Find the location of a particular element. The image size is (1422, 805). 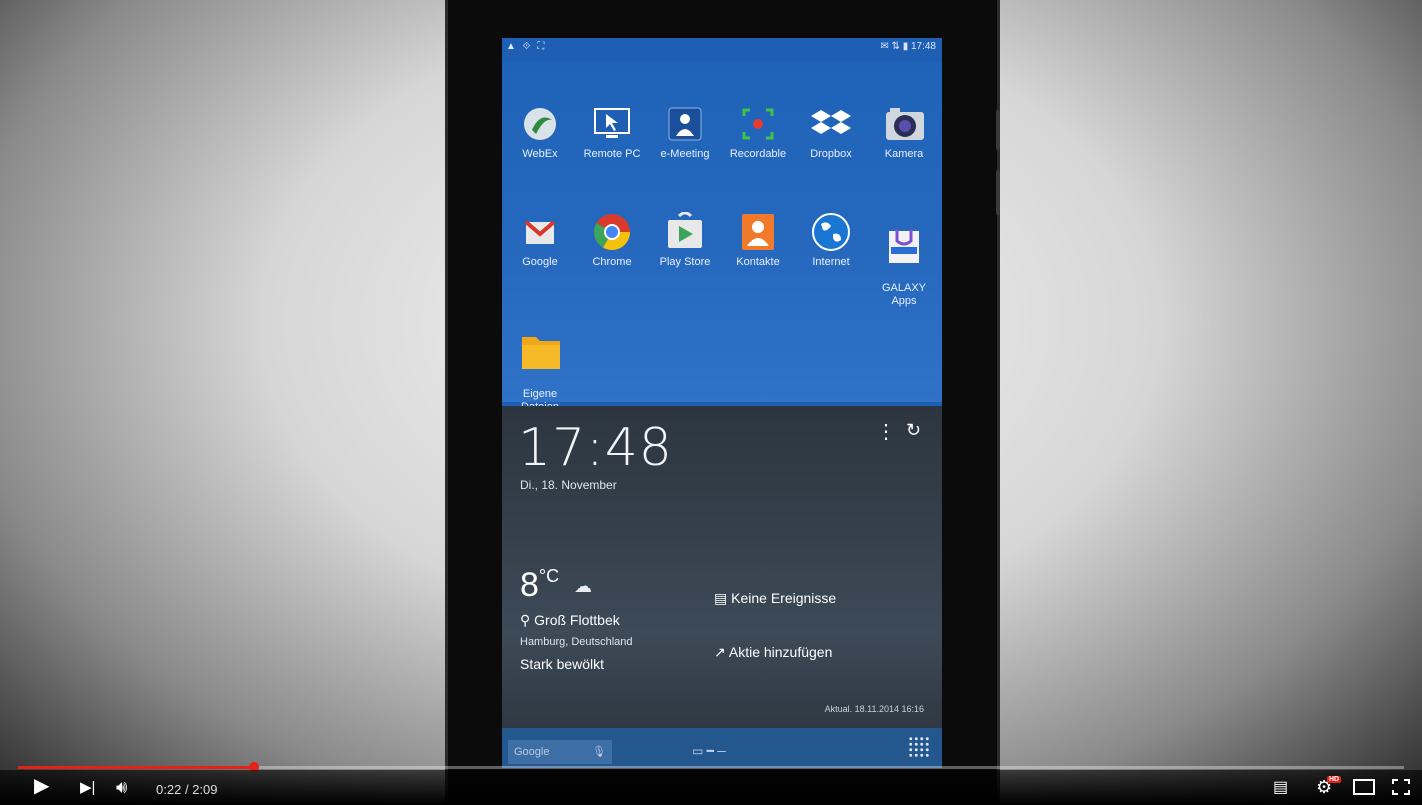

app-dropbox: Dropbox is located at coordinates (831, 132).